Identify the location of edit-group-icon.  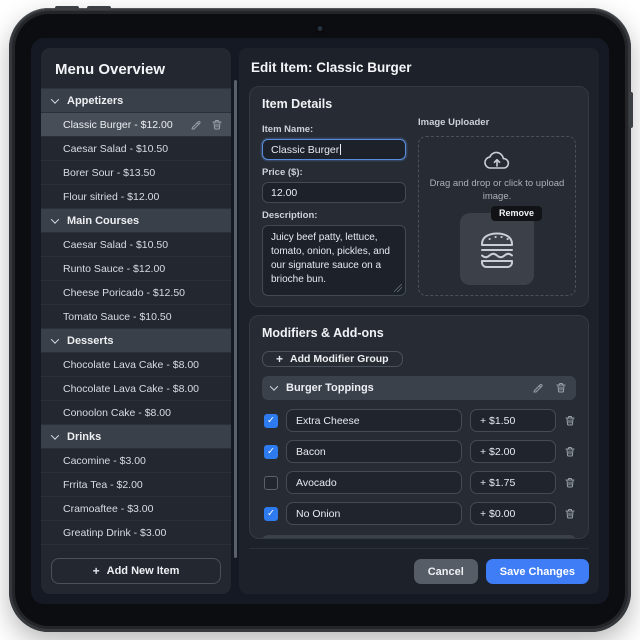
(538, 388).